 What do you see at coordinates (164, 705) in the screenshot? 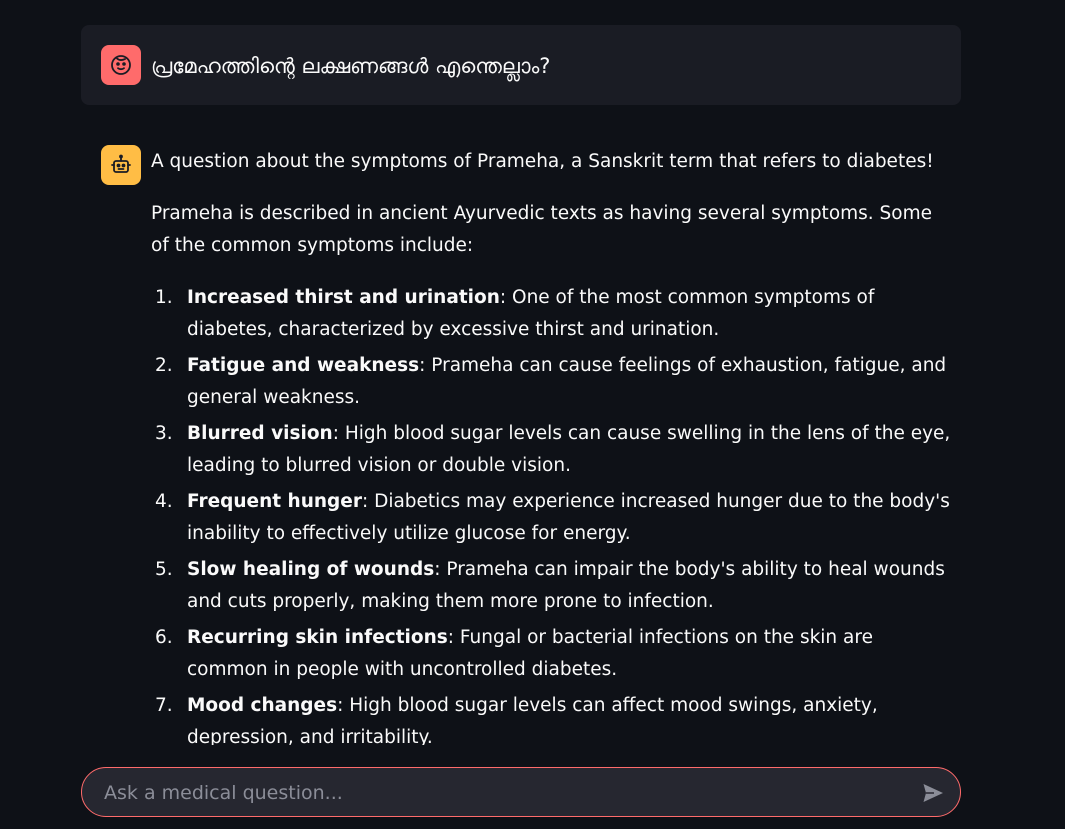
I see `list-item-number: 7.` at bounding box center [164, 705].